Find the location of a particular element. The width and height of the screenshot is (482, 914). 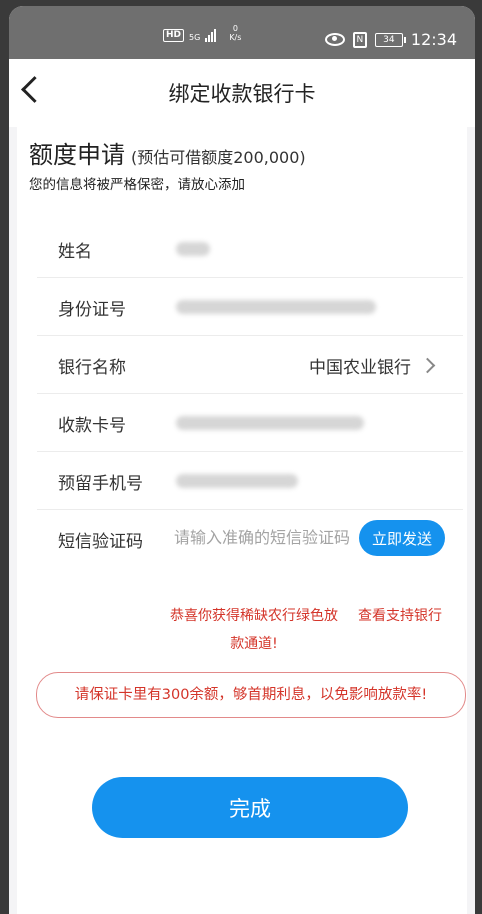

top-nav: 绑定收款银行卡 is located at coordinates (242, 93).